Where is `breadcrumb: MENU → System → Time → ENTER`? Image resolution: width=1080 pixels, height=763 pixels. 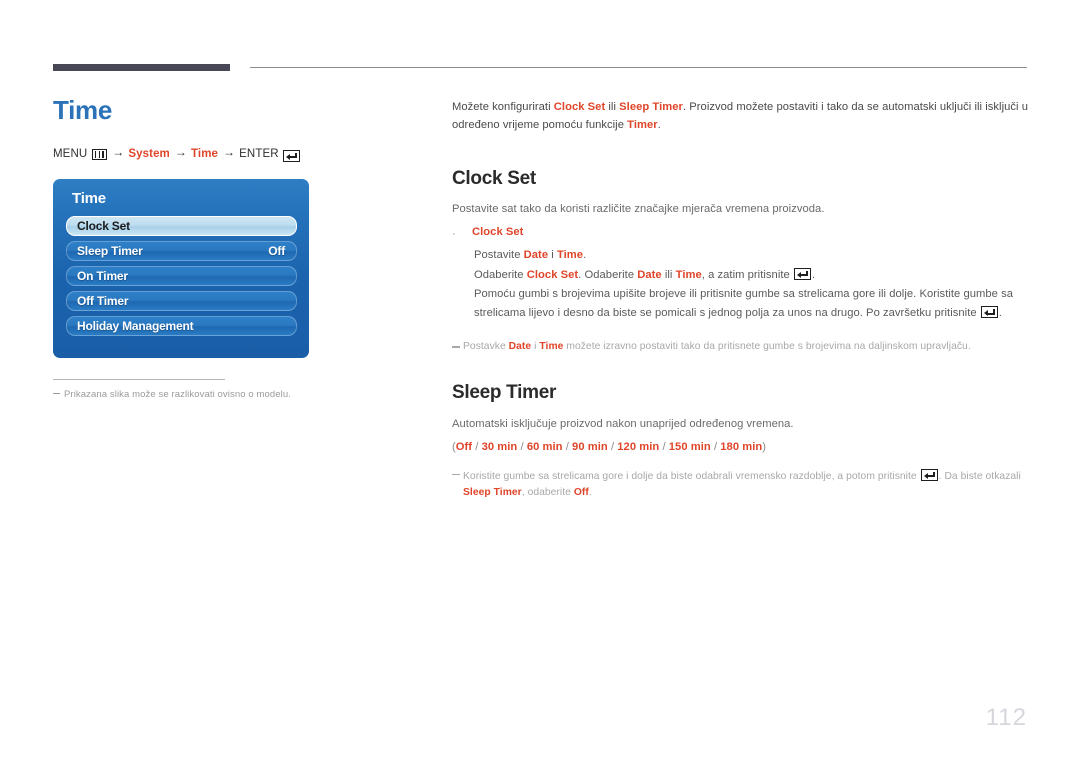
breadcrumb: MENU → System → Time → ENTER is located at coordinates (243, 153).